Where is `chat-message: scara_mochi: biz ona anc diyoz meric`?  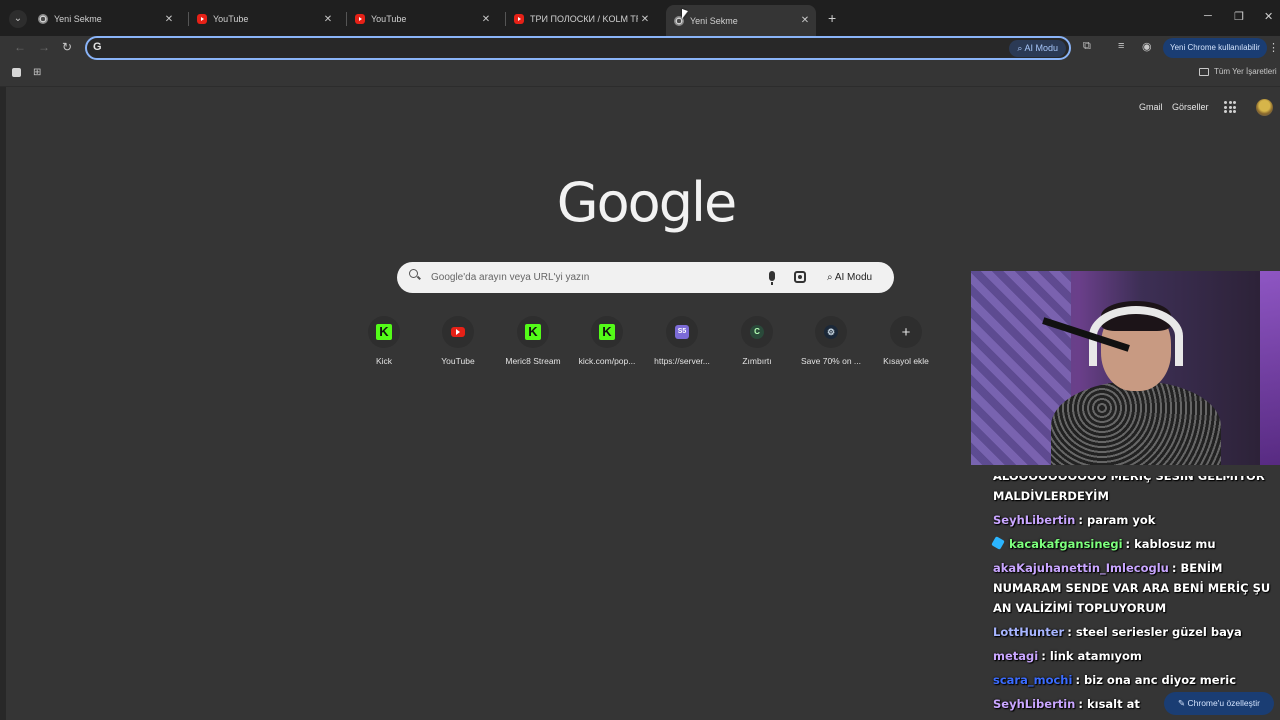 chat-message: scara_mochi: biz ona anc diyoz meric is located at coordinates (1115, 680).